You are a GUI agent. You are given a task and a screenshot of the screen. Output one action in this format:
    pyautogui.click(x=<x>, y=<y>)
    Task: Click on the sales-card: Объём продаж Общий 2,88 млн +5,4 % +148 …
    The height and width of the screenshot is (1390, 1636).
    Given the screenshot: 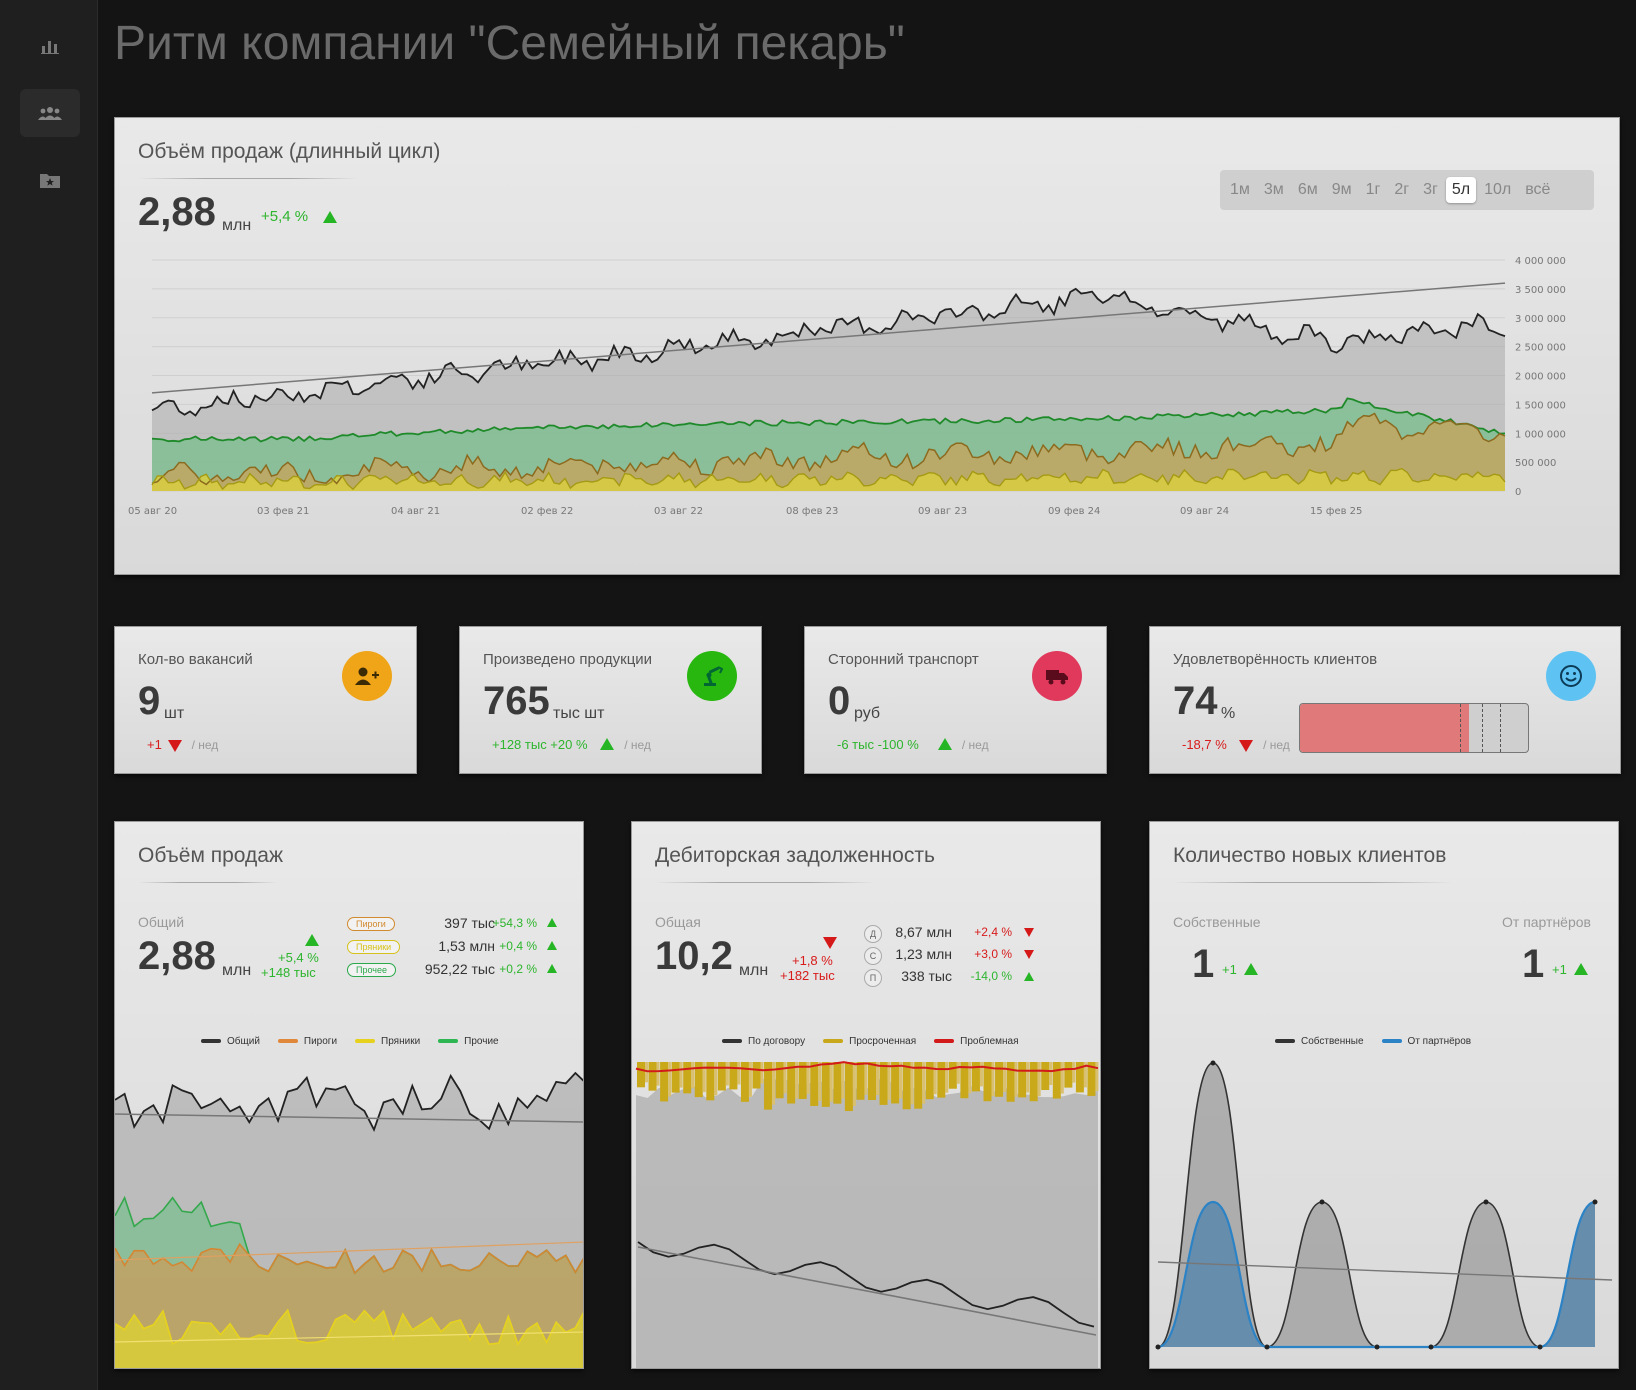 What is the action you would take?
    pyautogui.click(x=349, y=1095)
    